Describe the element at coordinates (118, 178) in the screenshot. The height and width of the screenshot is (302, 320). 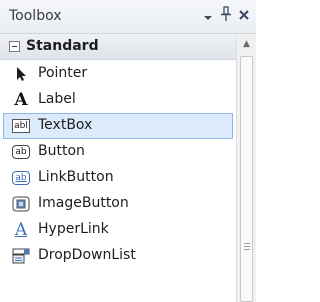
I see `toolbox-item-linkbutton: ab LinkButton` at that location.